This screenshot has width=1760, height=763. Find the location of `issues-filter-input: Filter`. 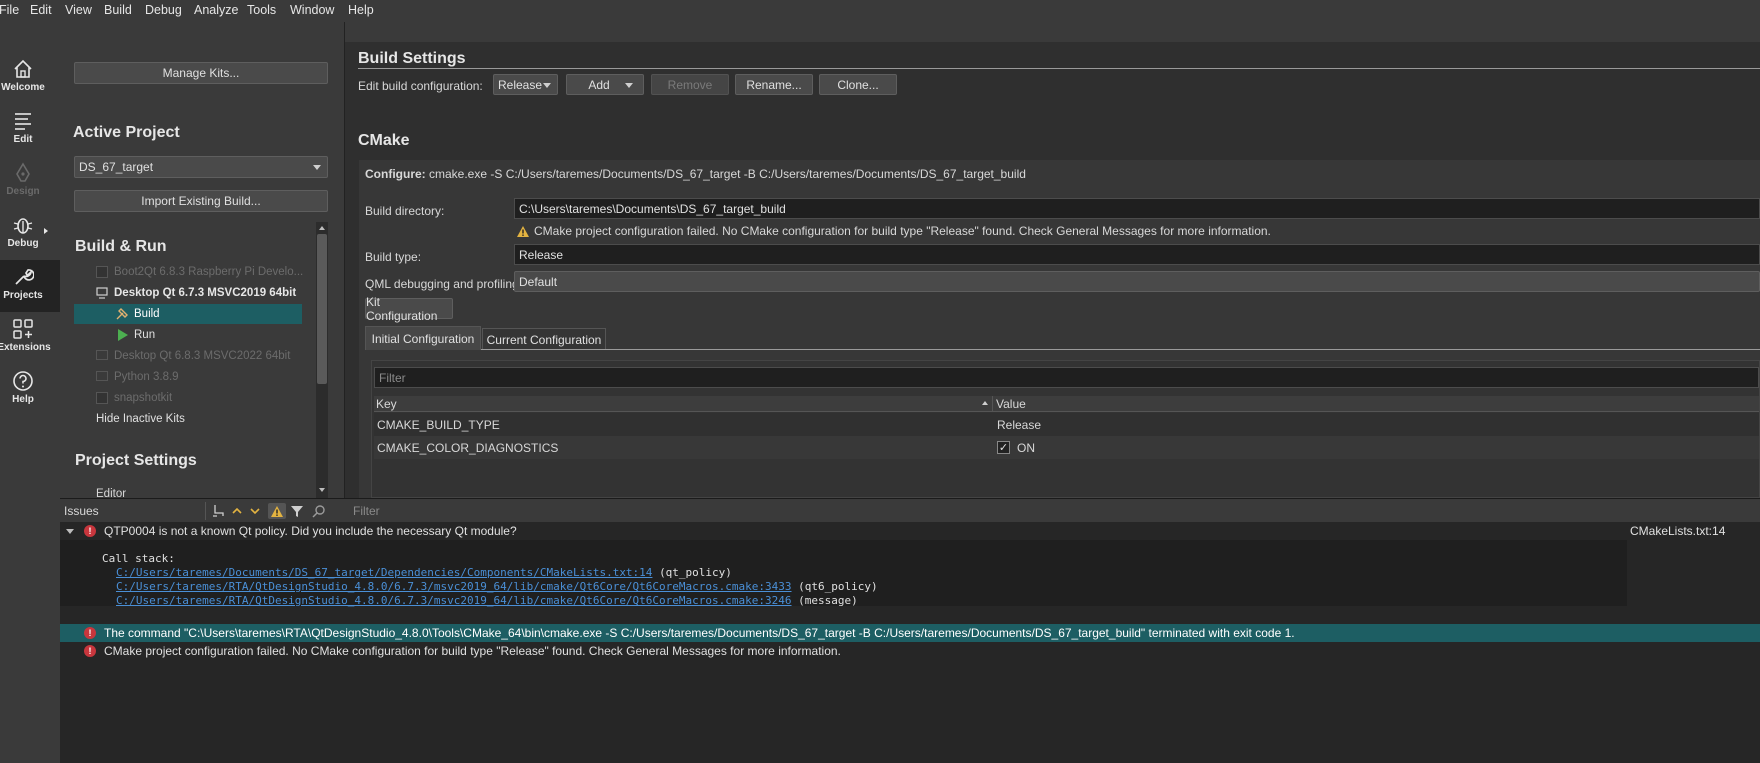

issues-filter-input: Filter is located at coordinates (366, 511).